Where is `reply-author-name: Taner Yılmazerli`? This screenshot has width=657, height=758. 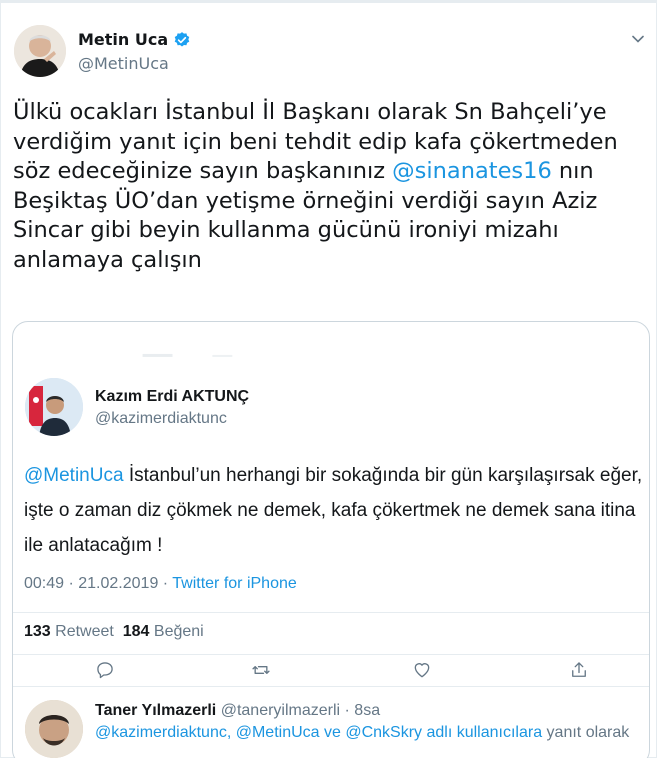 reply-author-name: Taner Yılmazerli is located at coordinates (156, 710).